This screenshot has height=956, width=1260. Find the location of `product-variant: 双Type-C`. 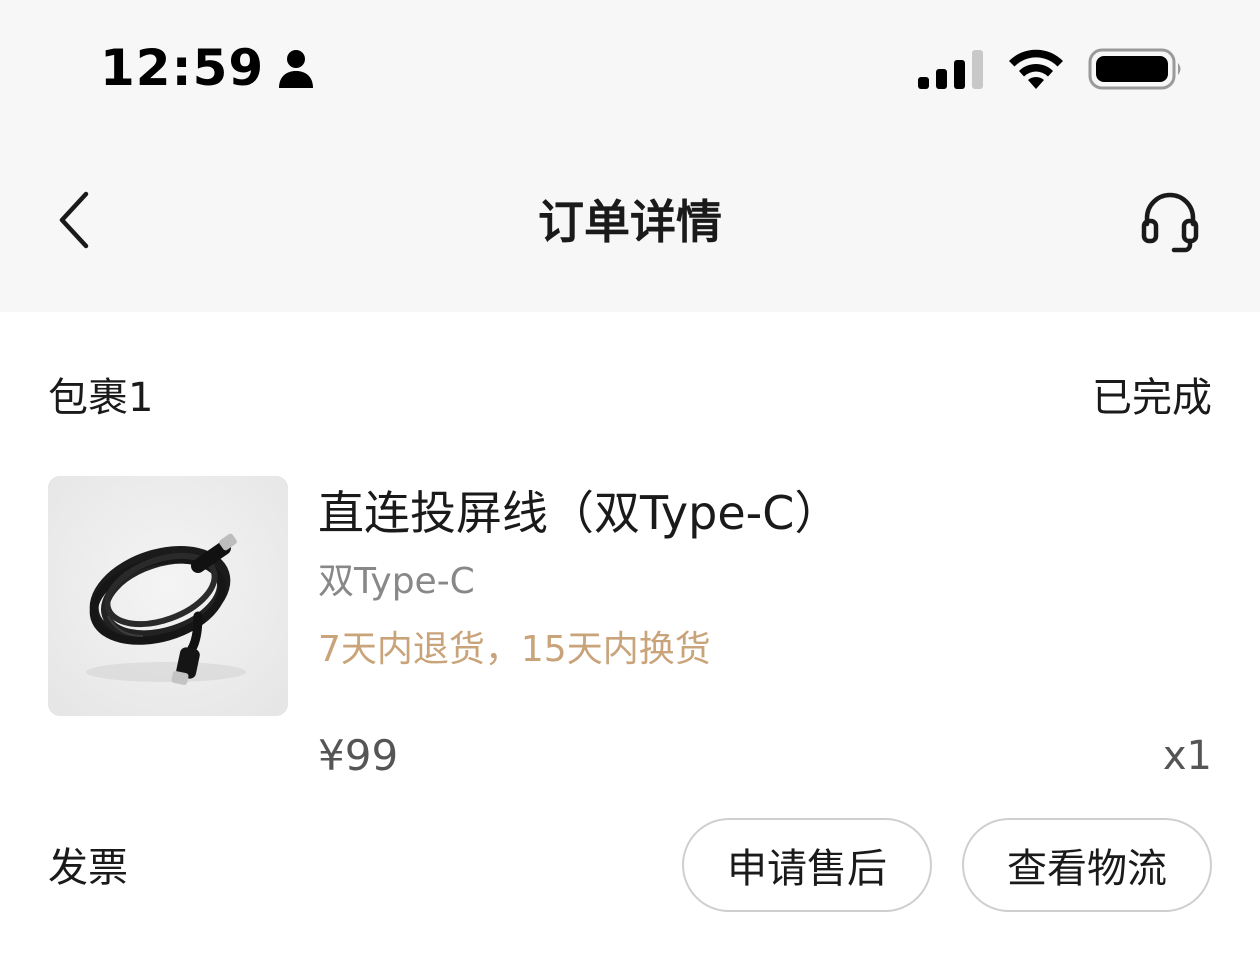

product-variant: 双Type-C is located at coordinates (396, 581).